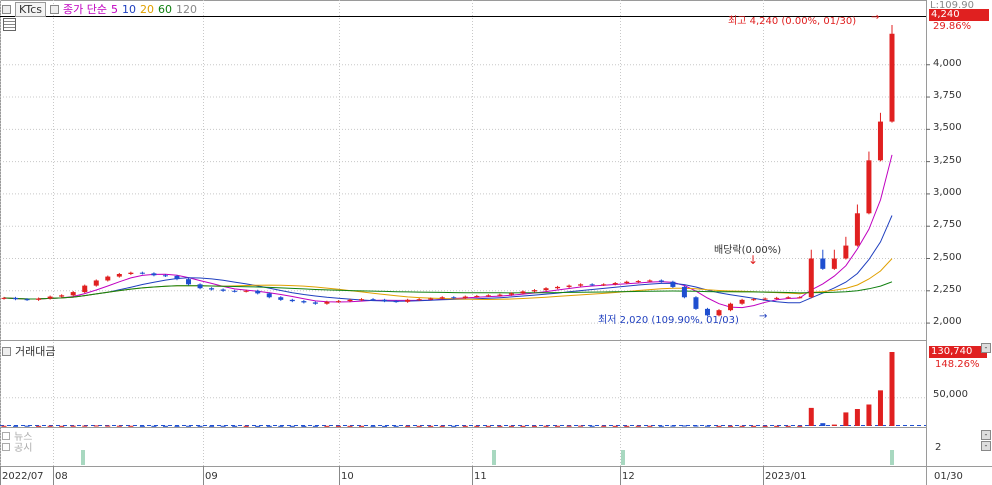 This screenshot has width=992, height=485. What do you see at coordinates (85, 9) in the screenshot?
I see `ma-label: 종가 단순` at bounding box center [85, 9].